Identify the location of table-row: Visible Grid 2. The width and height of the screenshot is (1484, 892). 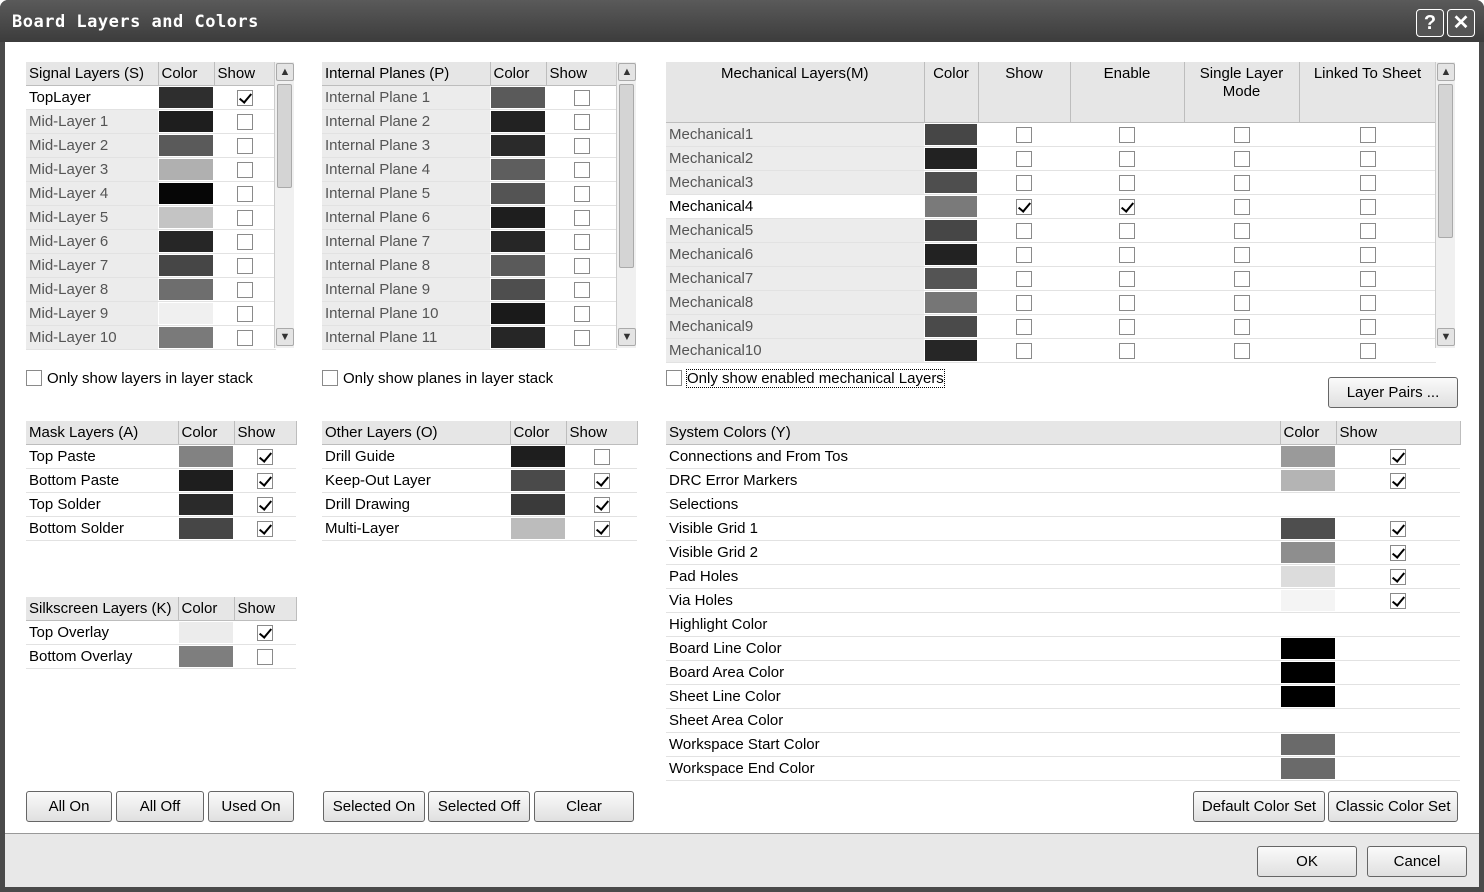
(1063, 552).